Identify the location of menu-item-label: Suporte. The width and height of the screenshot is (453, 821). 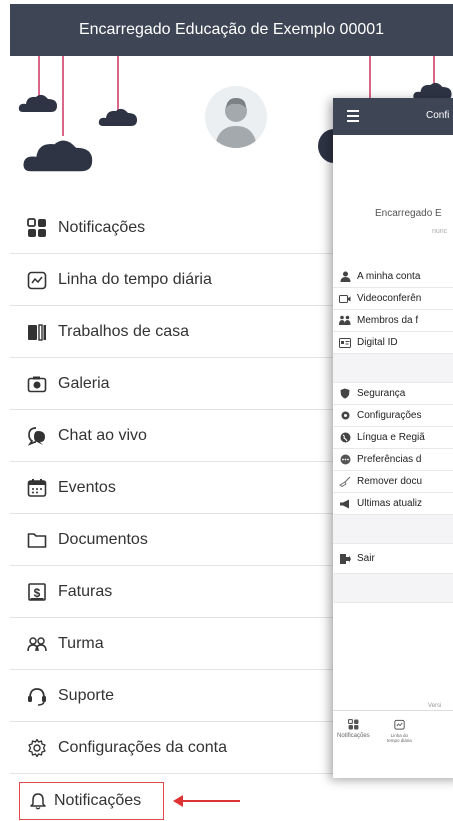
(86, 695).